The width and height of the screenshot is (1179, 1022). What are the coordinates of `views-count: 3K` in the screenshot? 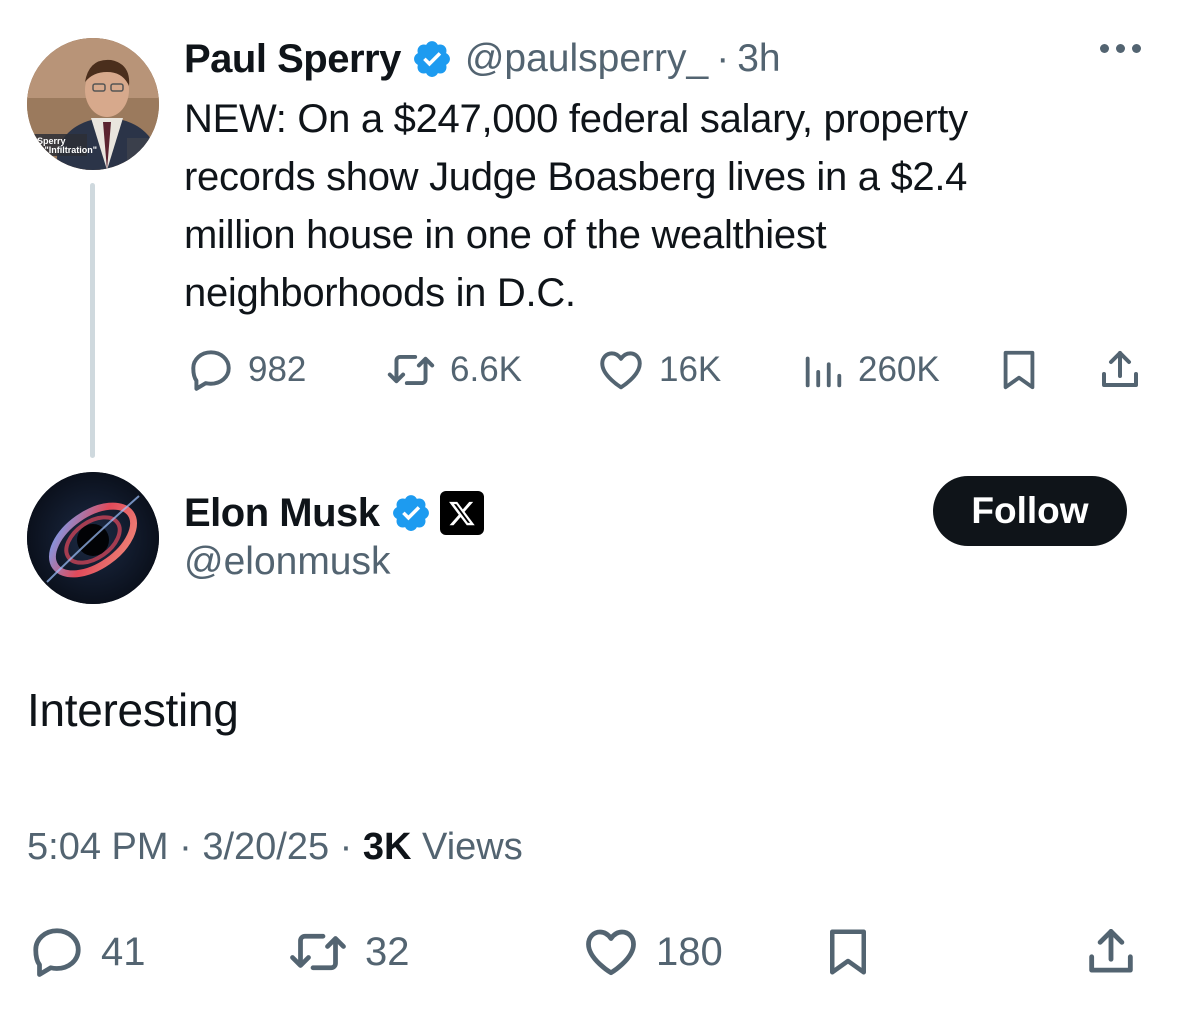 It's located at (387, 847).